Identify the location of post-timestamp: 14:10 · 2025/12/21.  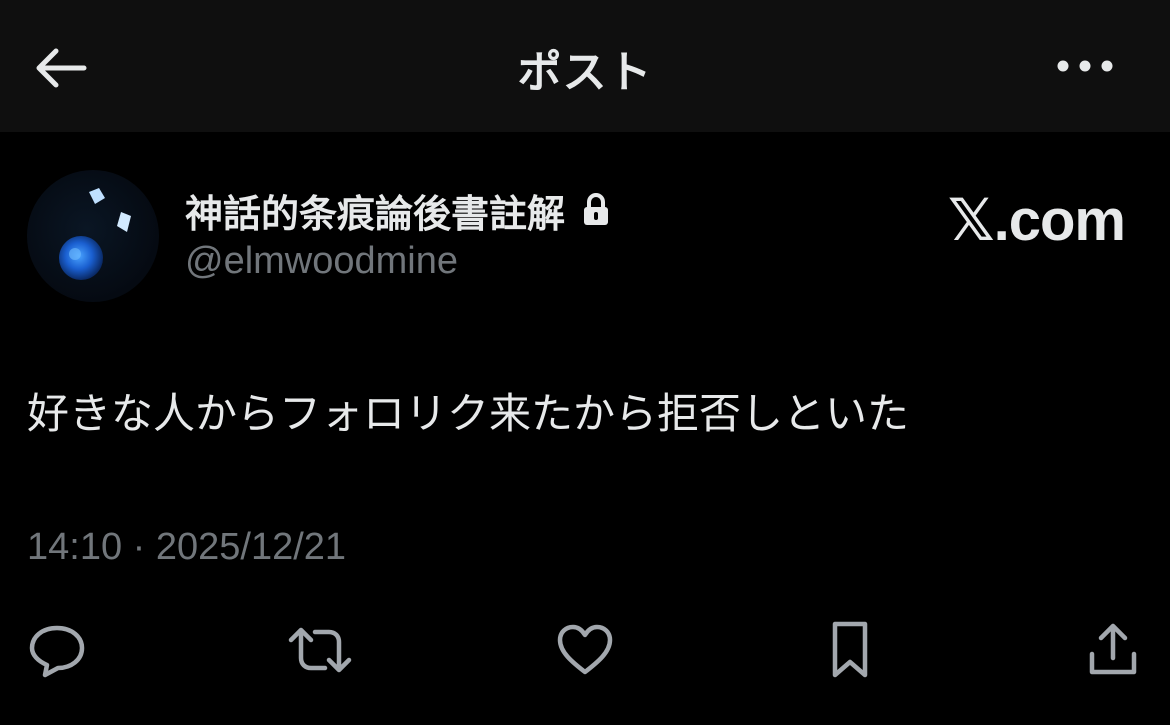
(186, 547).